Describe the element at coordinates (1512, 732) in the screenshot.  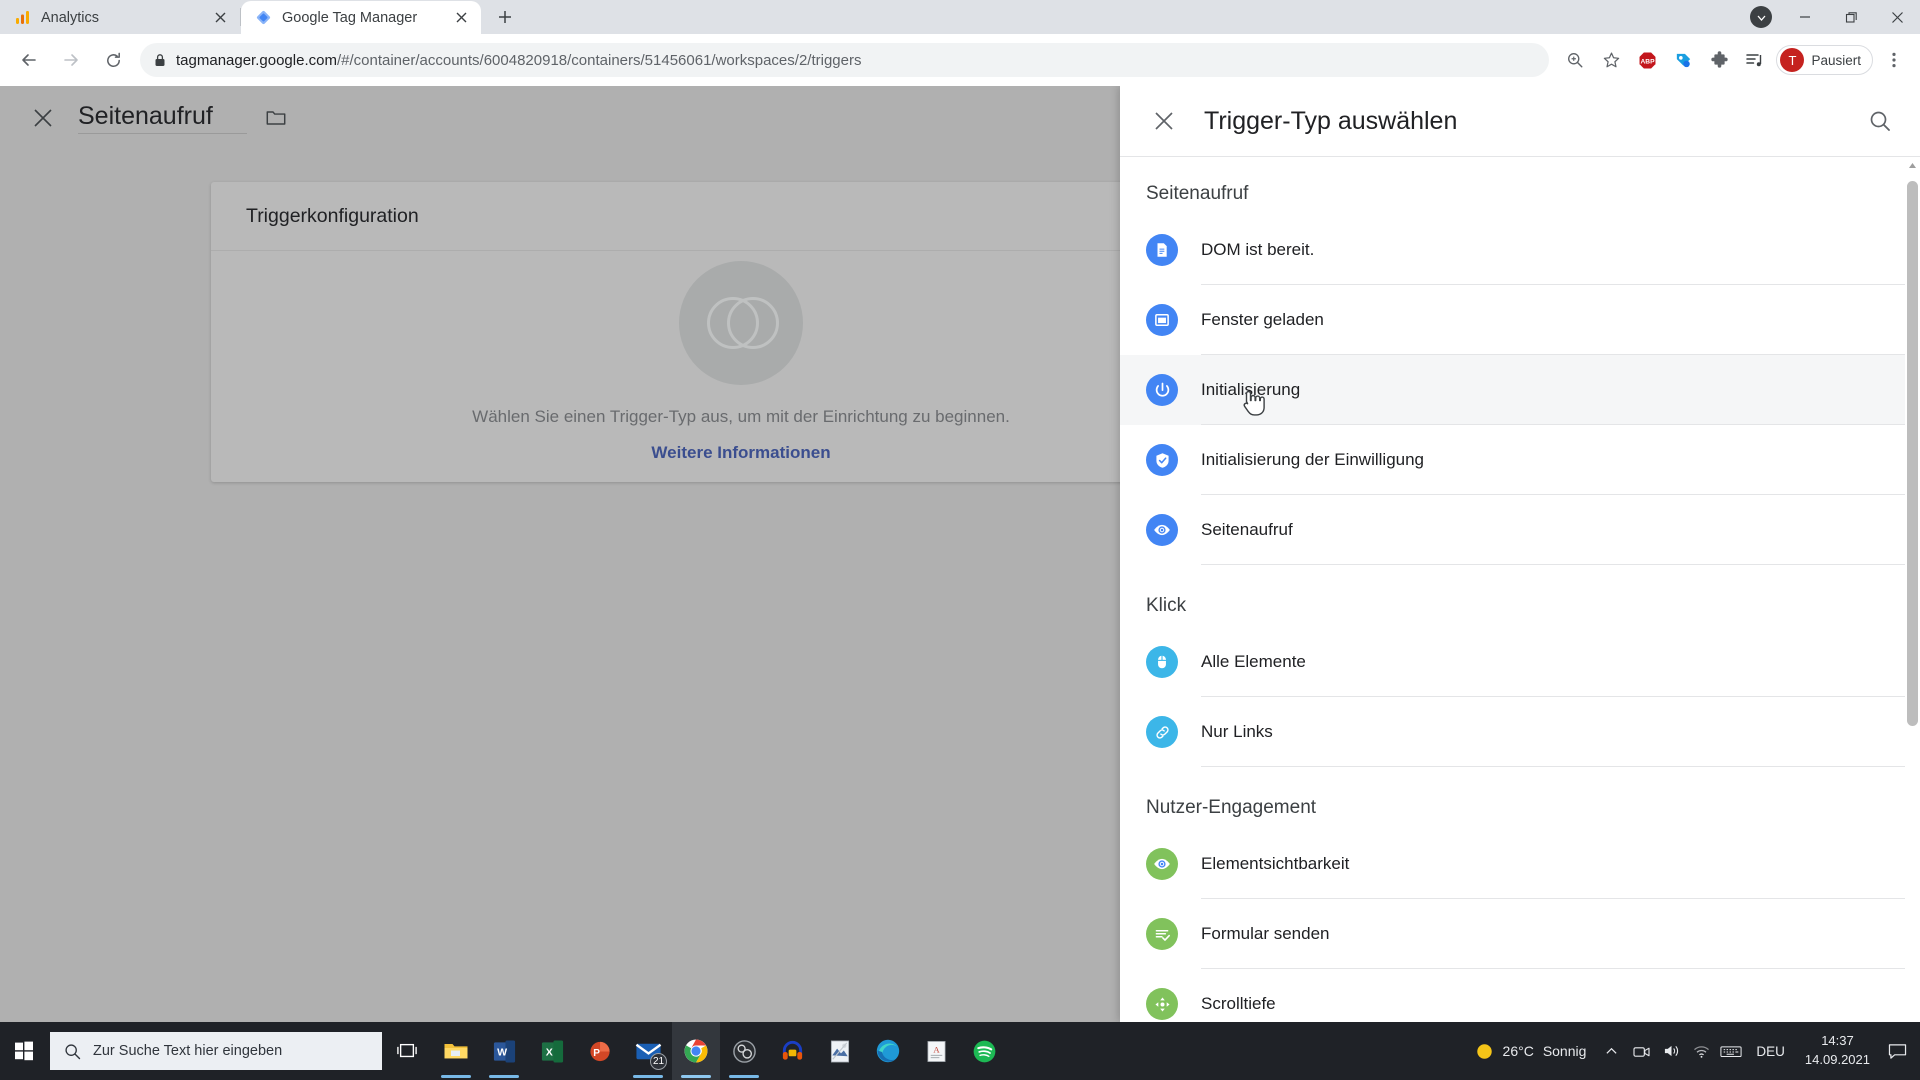
I see `trigger-type-row: Nur Links` at that location.